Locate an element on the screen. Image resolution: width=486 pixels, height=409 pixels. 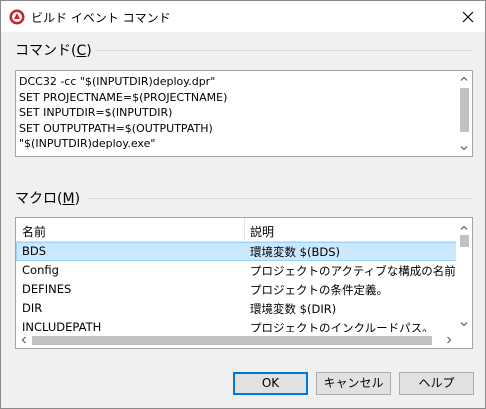
title-bar: ビルド イベント コマンド is located at coordinates (243, 16).